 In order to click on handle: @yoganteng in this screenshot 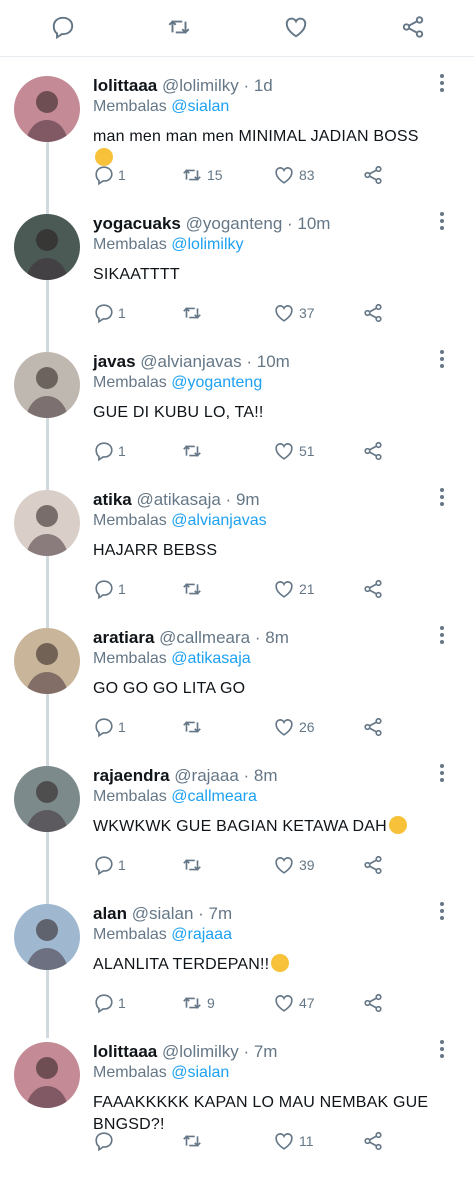, I will do `click(232, 223)`.